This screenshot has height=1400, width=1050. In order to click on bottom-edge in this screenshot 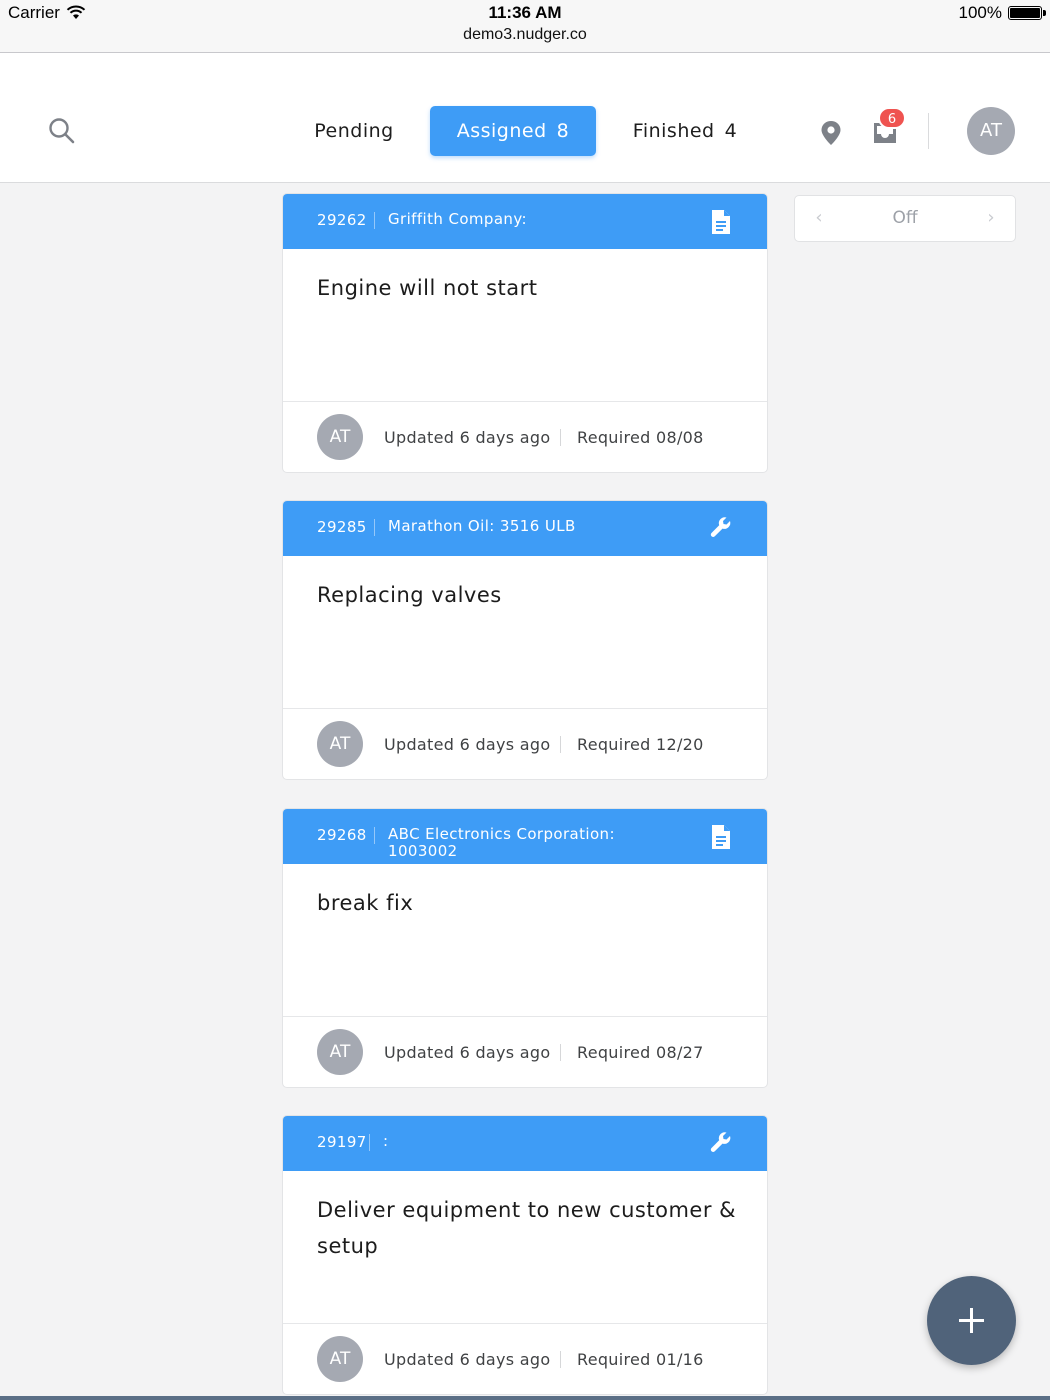, I will do `click(525, 1398)`.